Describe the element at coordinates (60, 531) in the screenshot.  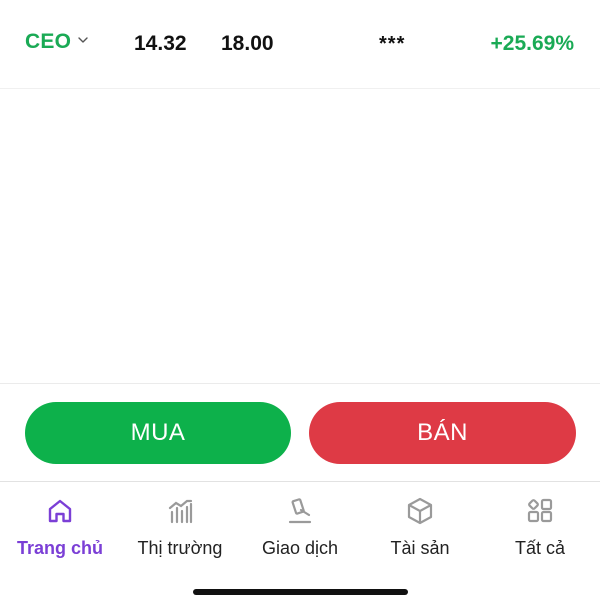
I see `nav-item-home: Trang chủ` at that location.